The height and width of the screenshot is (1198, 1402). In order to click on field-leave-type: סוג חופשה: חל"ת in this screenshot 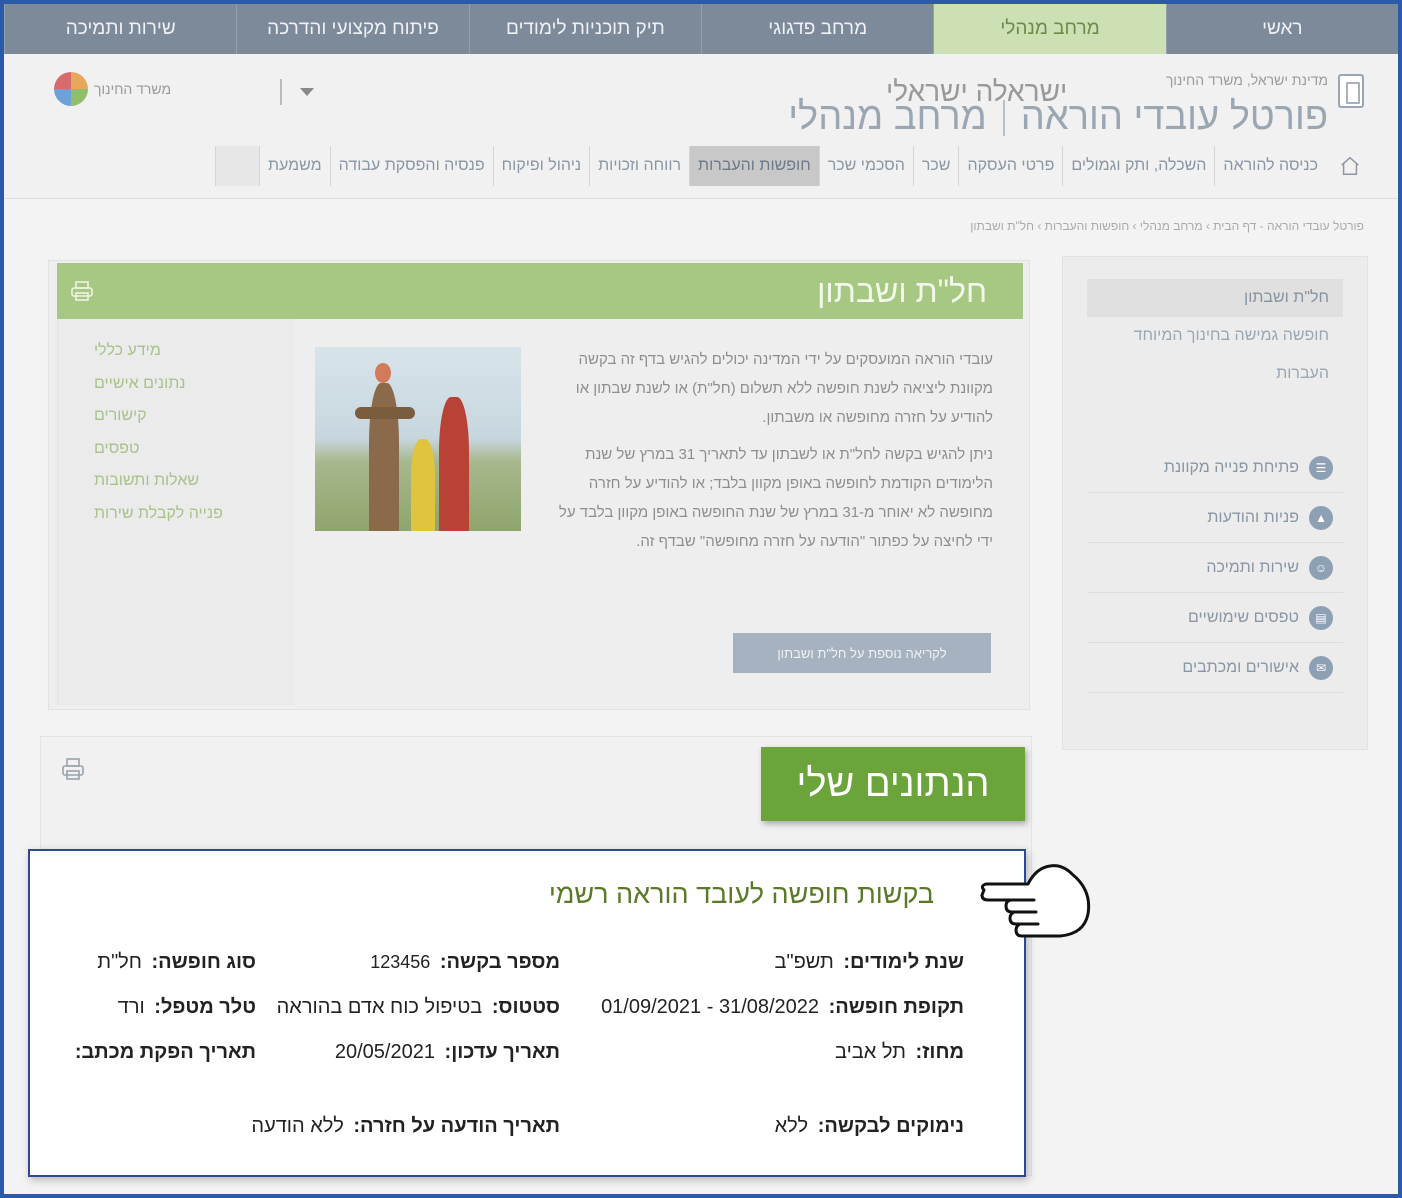, I will do `click(176, 962)`.